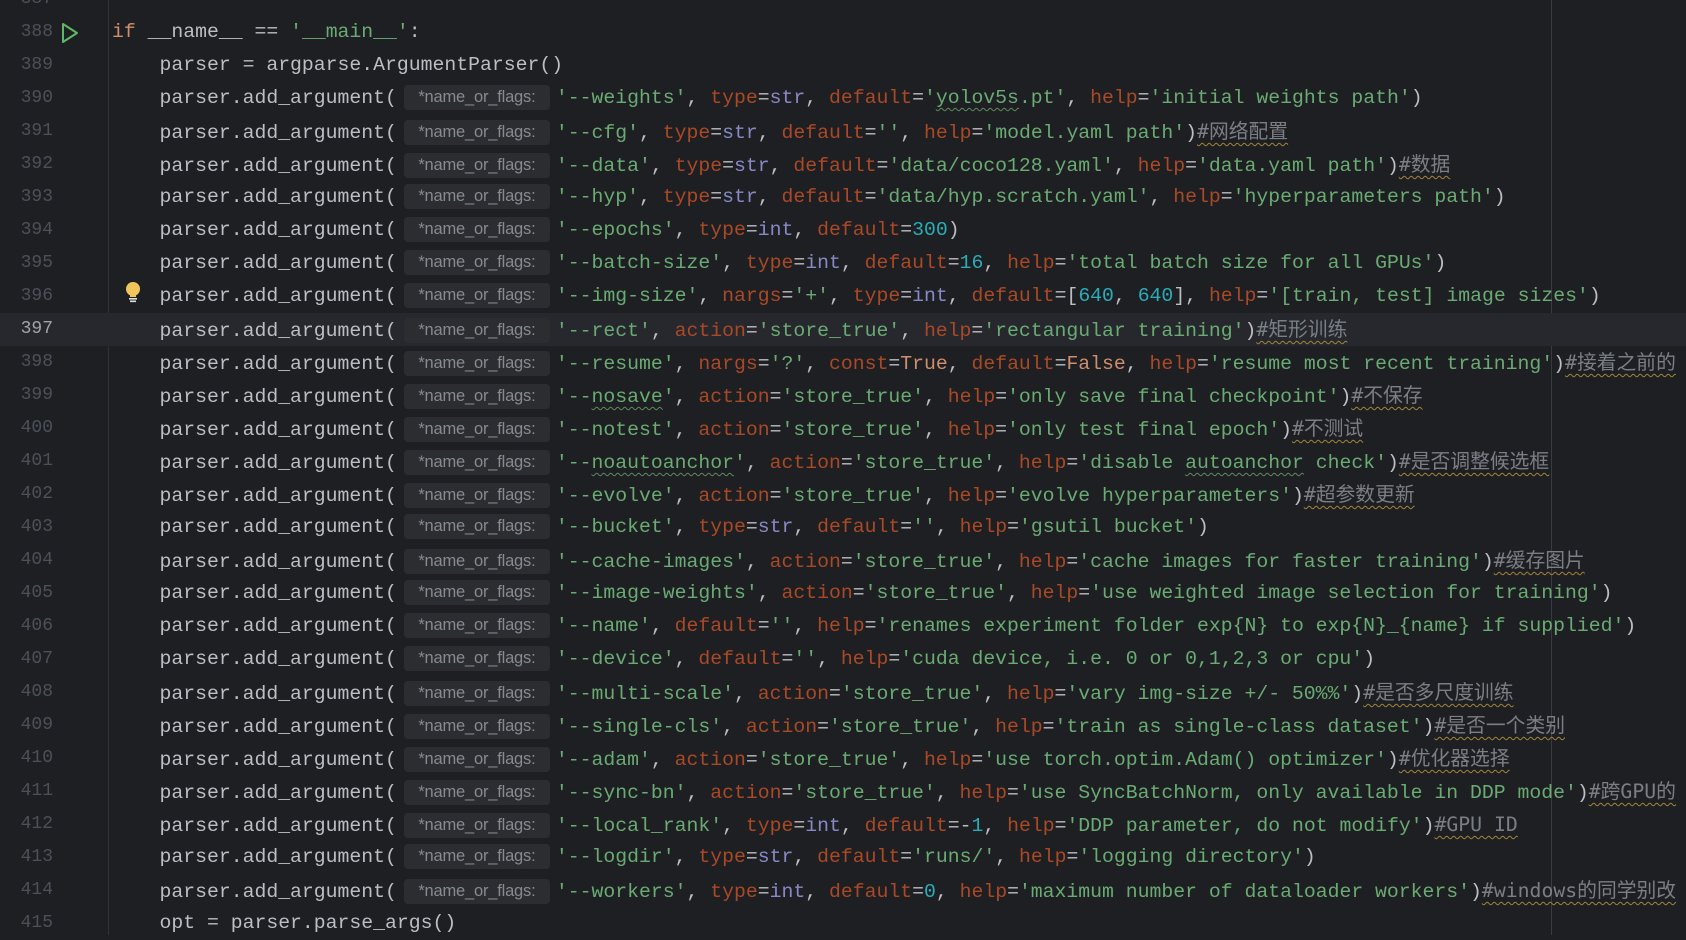 Image resolution: width=1686 pixels, height=940 pixels. I want to click on code-token: type, so click(876, 296).